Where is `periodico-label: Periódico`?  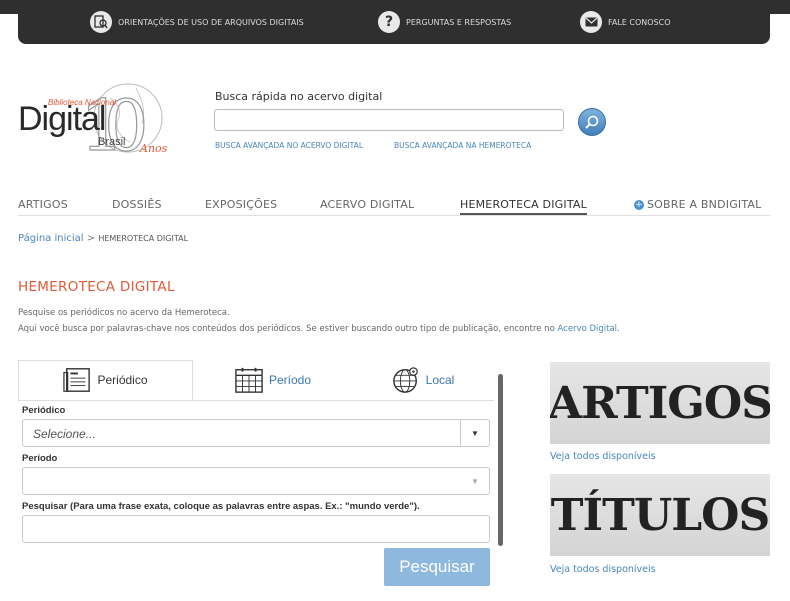
periodico-label: Periódico is located at coordinates (44, 410).